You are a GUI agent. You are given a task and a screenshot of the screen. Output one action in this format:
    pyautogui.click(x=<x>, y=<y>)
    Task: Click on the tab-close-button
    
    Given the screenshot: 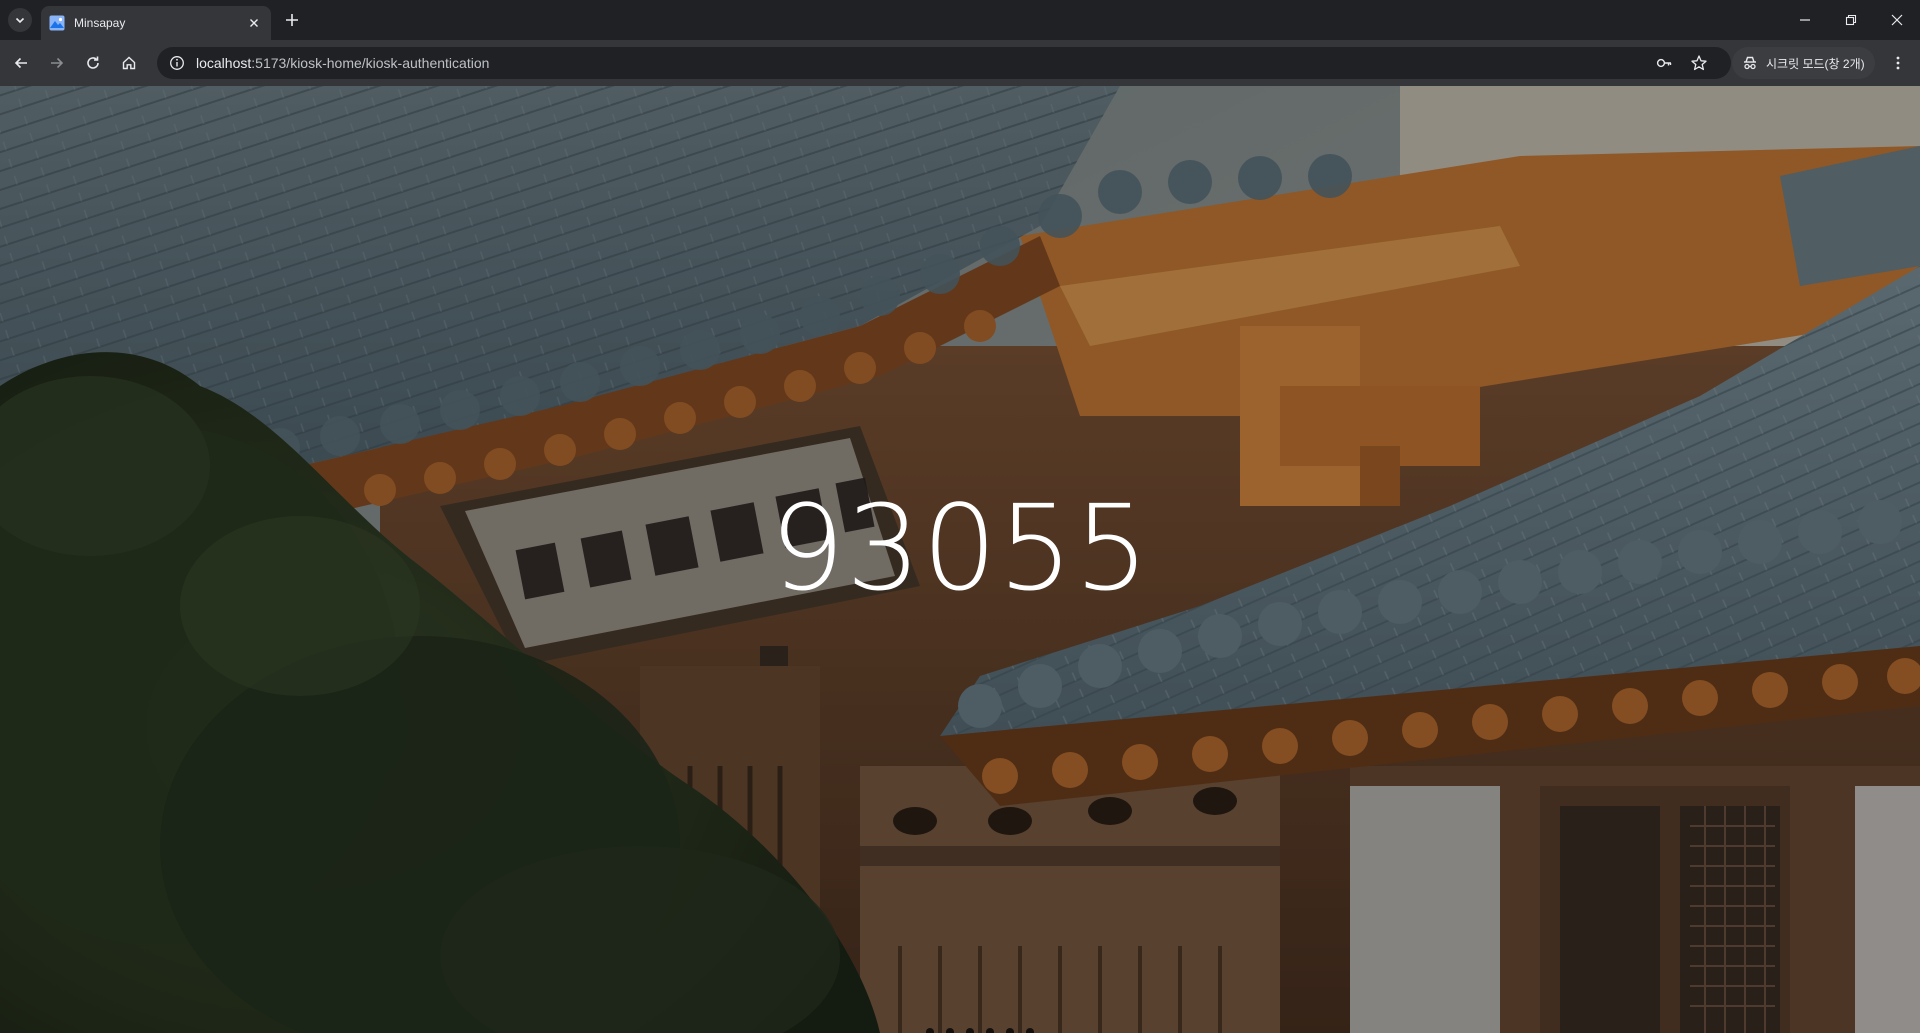 What is the action you would take?
    pyautogui.click(x=254, y=23)
    